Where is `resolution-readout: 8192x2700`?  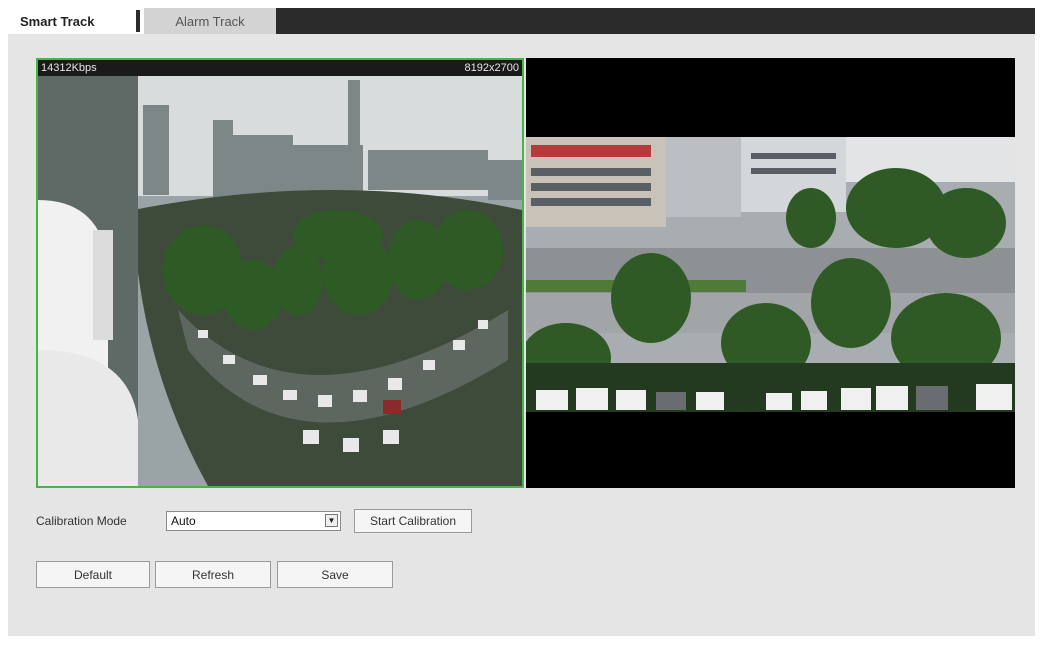
resolution-readout: 8192x2700 is located at coordinates (491, 68).